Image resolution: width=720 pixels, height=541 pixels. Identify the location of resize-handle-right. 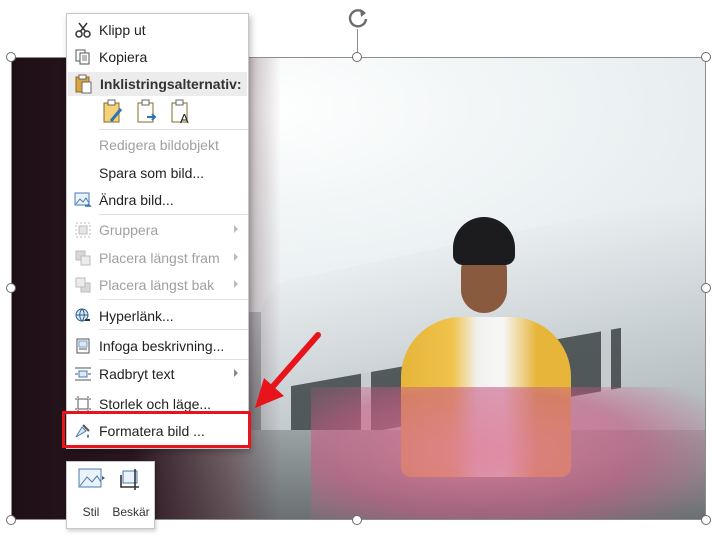
(706, 288).